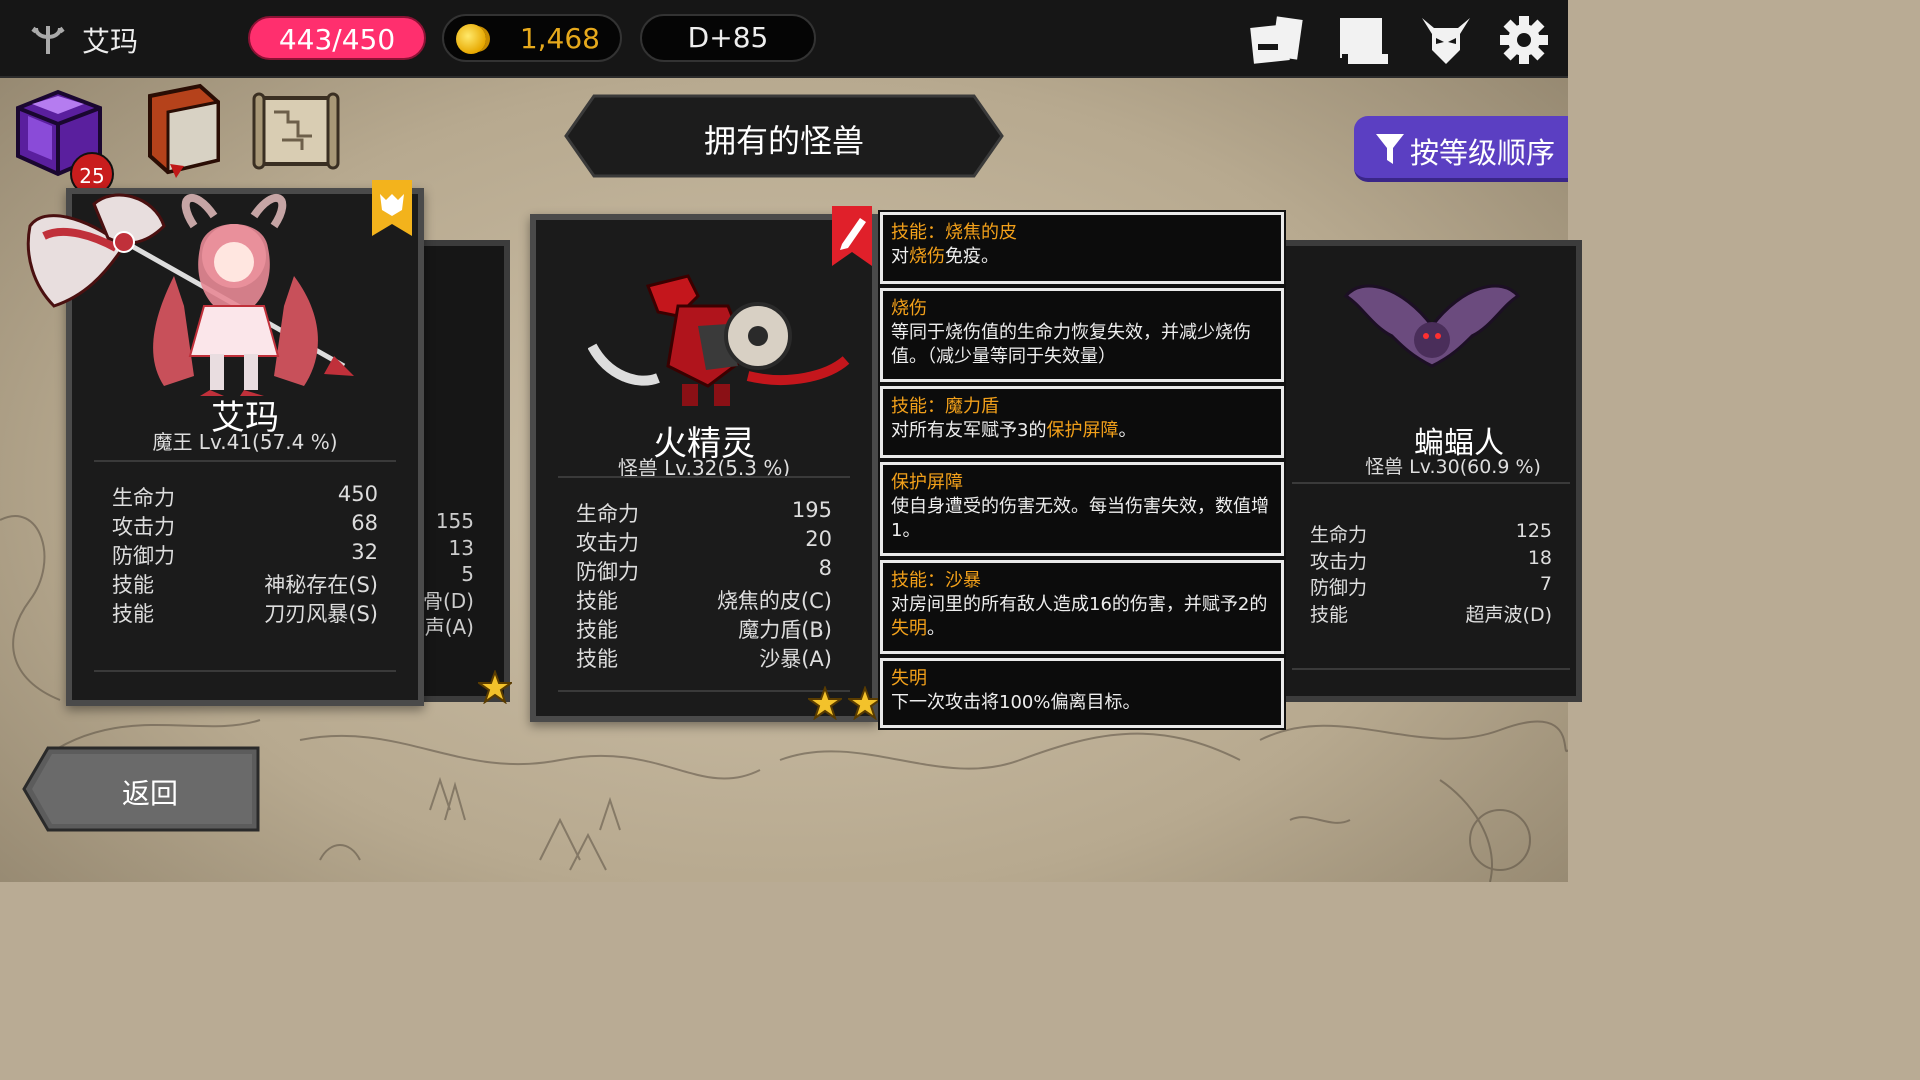 The width and height of the screenshot is (1920, 1080). Describe the element at coordinates (392, 208) in the screenshot. I see `bookmark-icon` at that location.